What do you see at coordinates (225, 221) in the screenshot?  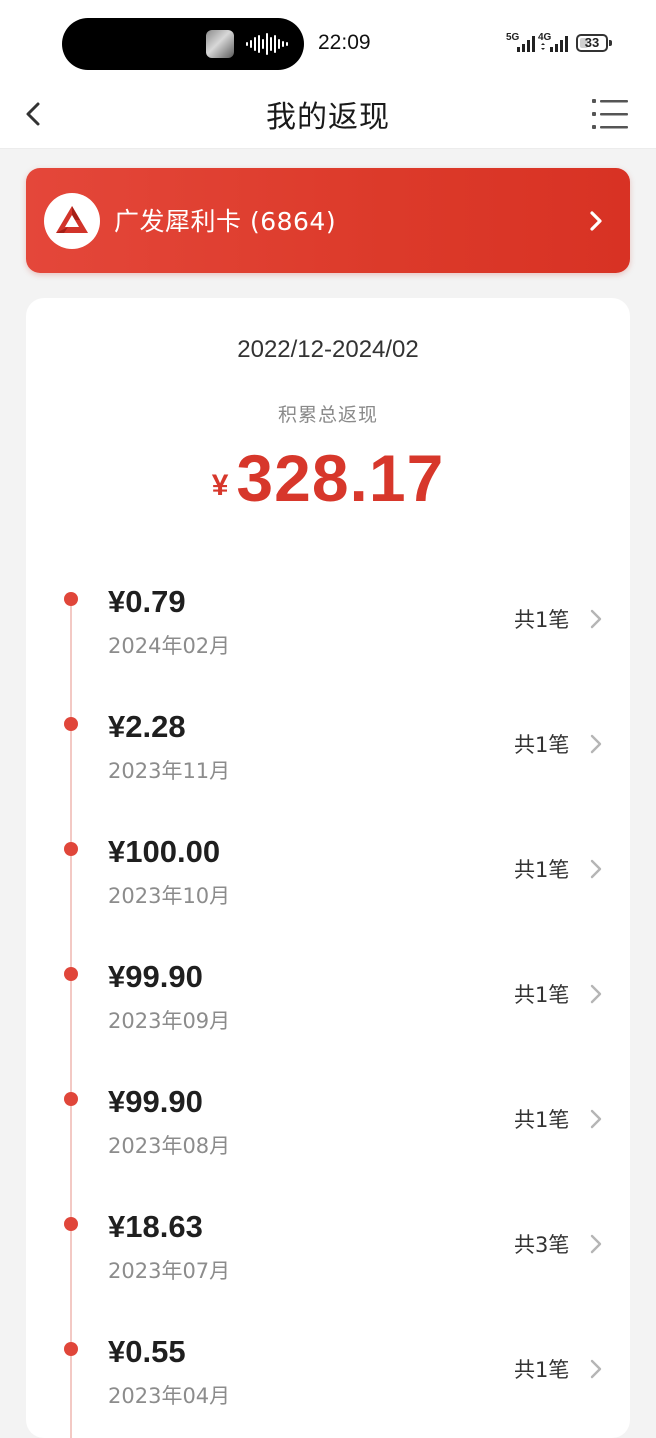 I see `card-name: 广发犀利卡 (6864)` at bounding box center [225, 221].